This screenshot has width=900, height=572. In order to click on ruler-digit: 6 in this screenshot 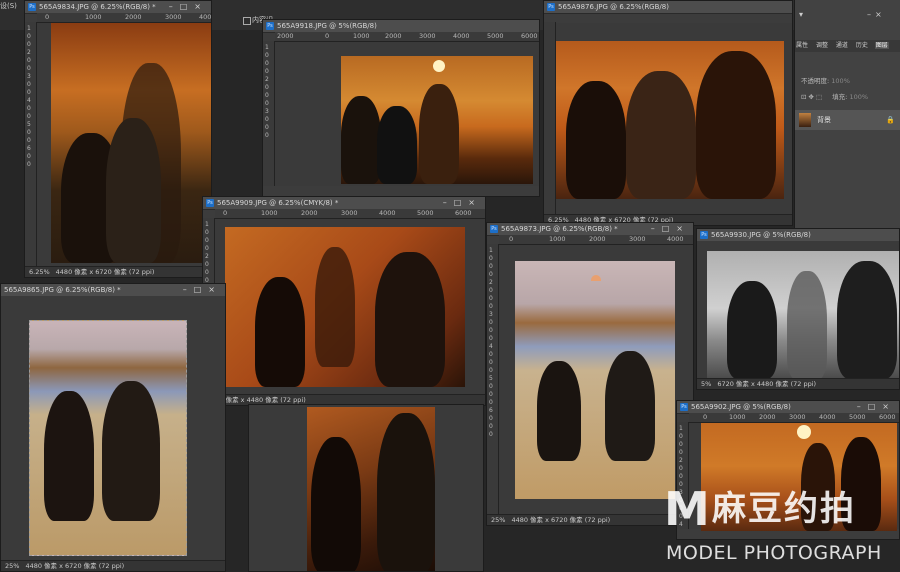, I will do `click(491, 410)`.